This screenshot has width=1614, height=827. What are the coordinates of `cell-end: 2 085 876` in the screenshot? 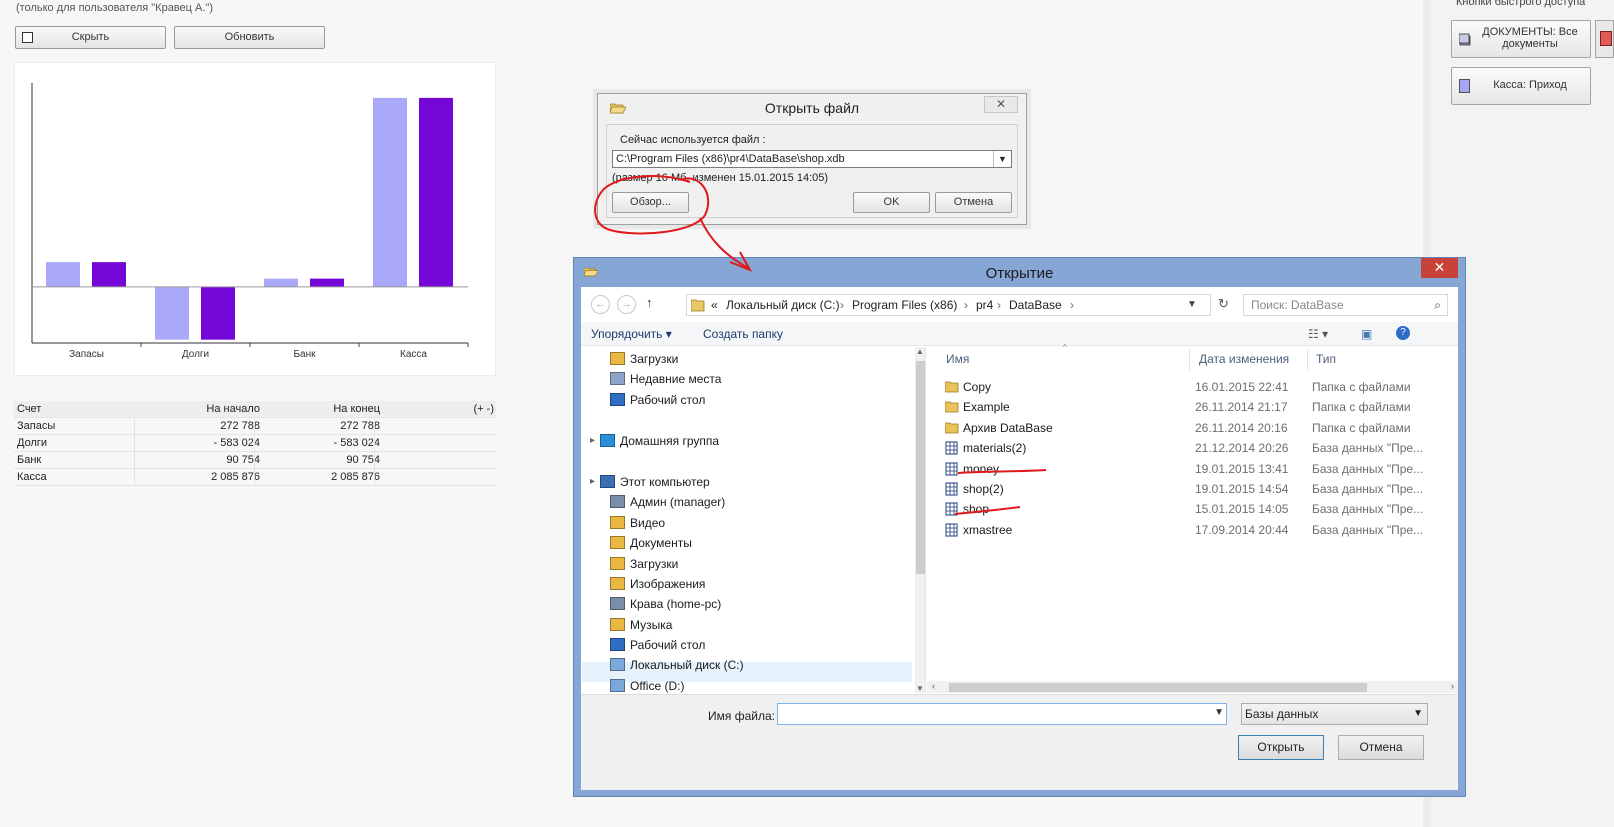 It's located at (355, 477).